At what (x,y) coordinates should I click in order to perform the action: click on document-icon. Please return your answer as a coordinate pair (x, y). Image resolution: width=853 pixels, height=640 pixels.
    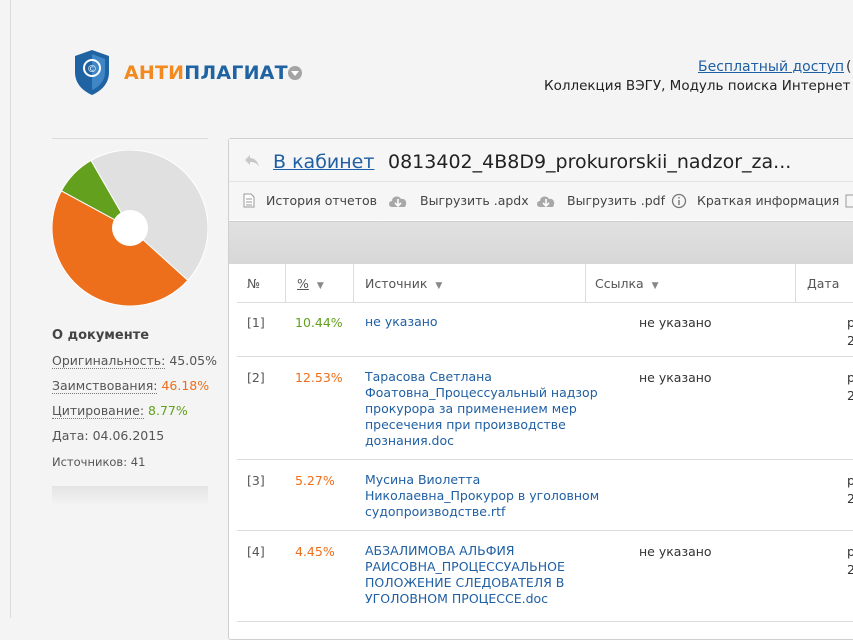
    Looking at the image, I should click on (249, 200).